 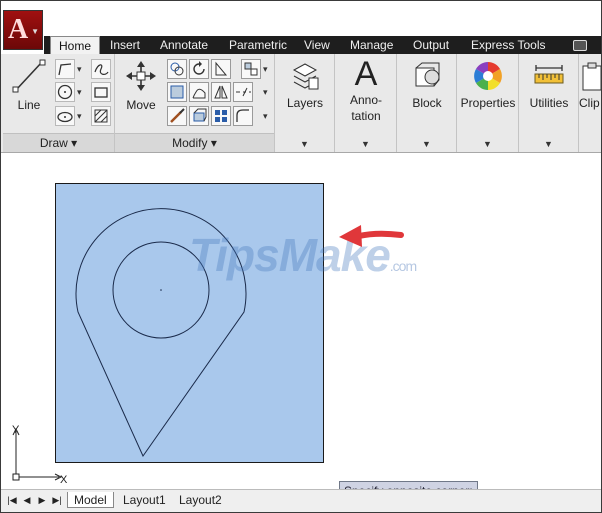 I want to click on explode-button, so click(x=199, y=116).